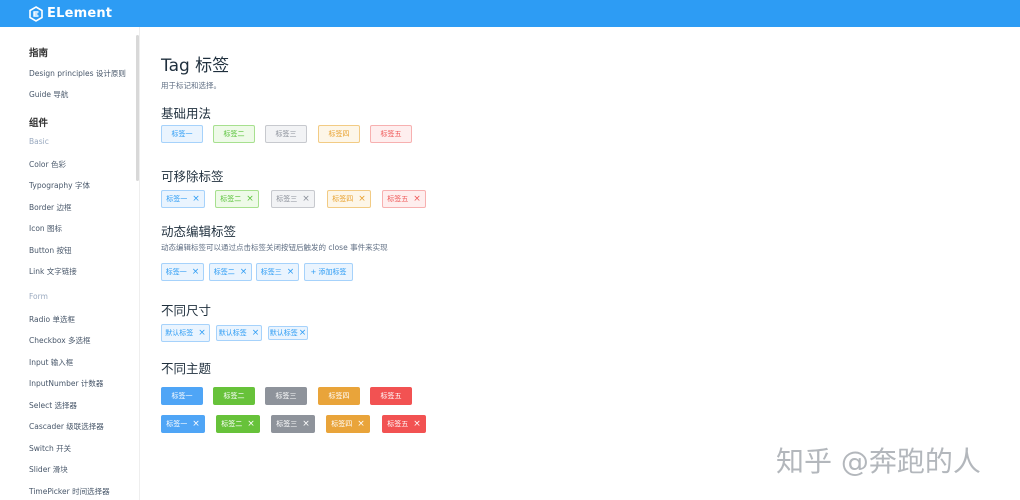 The height and width of the screenshot is (500, 1020). Describe the element at coordinates (199, 231) in the screenshot. I see `section-title-dynamic: 动态编辑标签` at that location.